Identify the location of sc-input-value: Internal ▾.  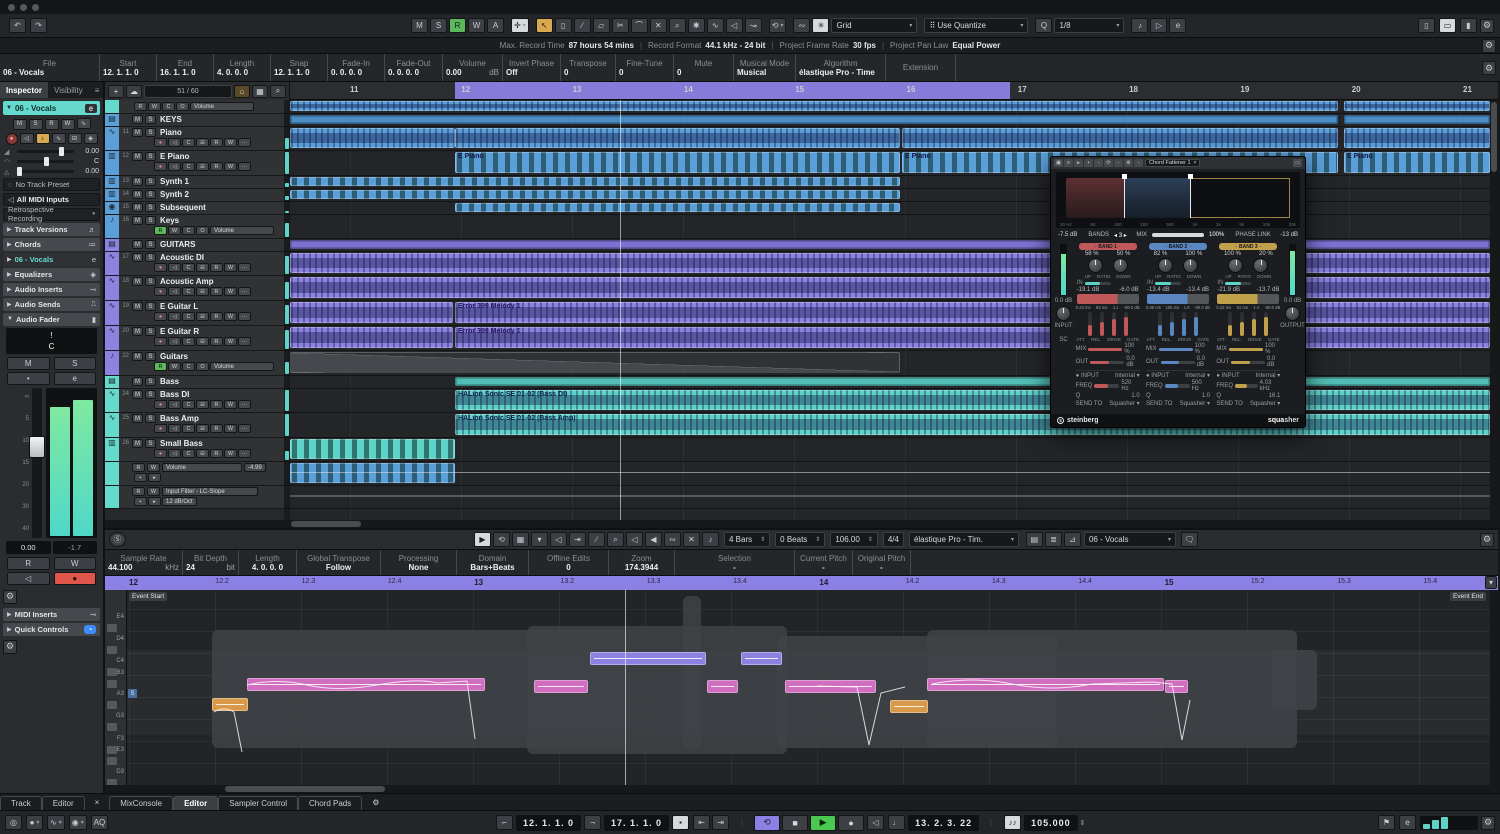
(1197, 375).